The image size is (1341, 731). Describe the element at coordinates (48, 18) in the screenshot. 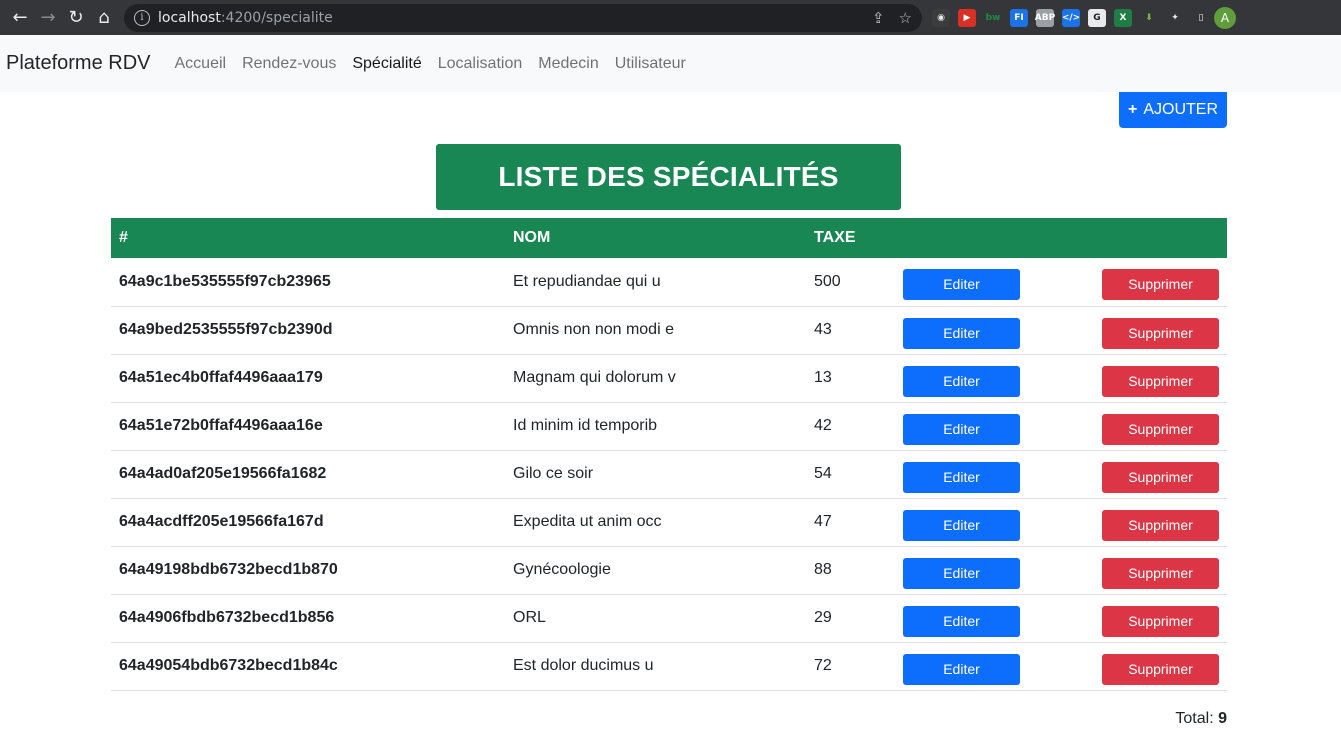

I see `forward-icon: →` at that location.